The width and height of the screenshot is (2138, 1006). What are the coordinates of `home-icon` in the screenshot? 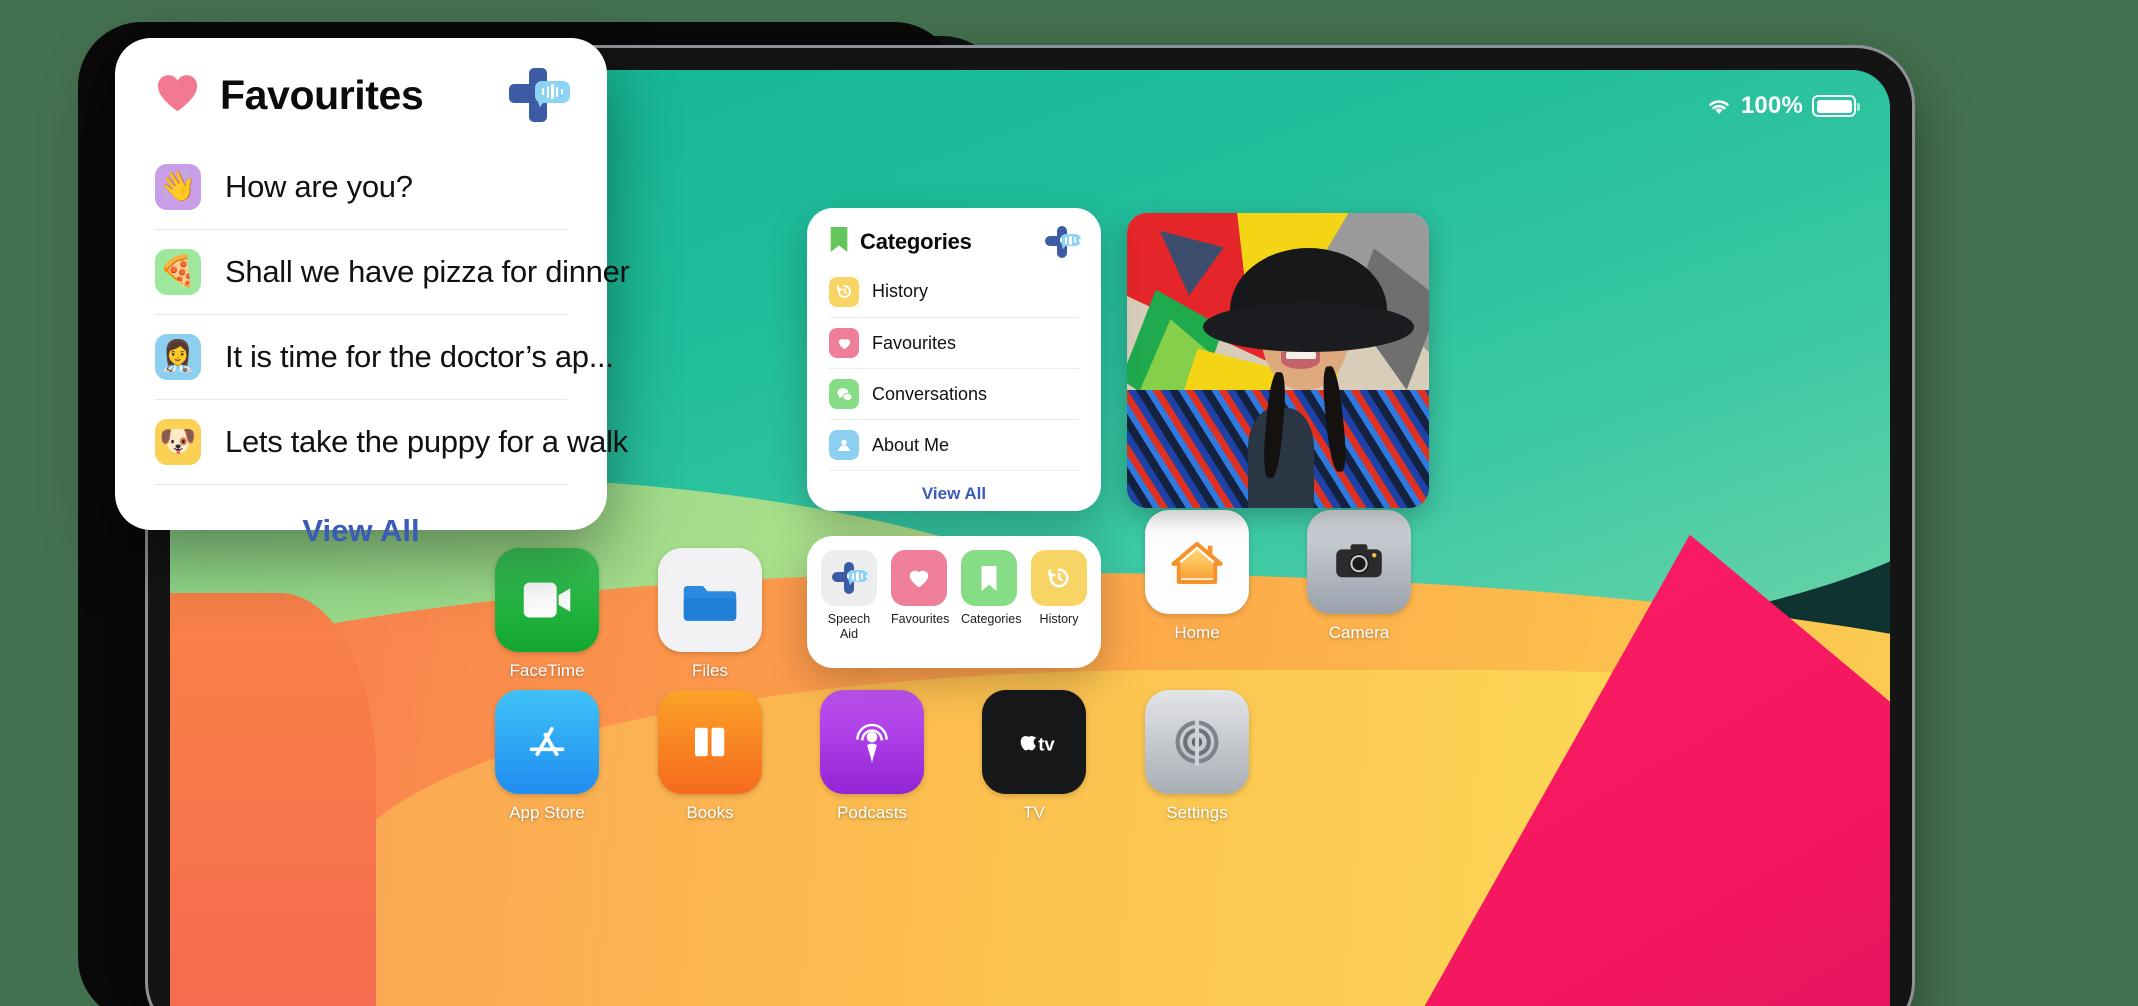 It's located at (1197, 562).